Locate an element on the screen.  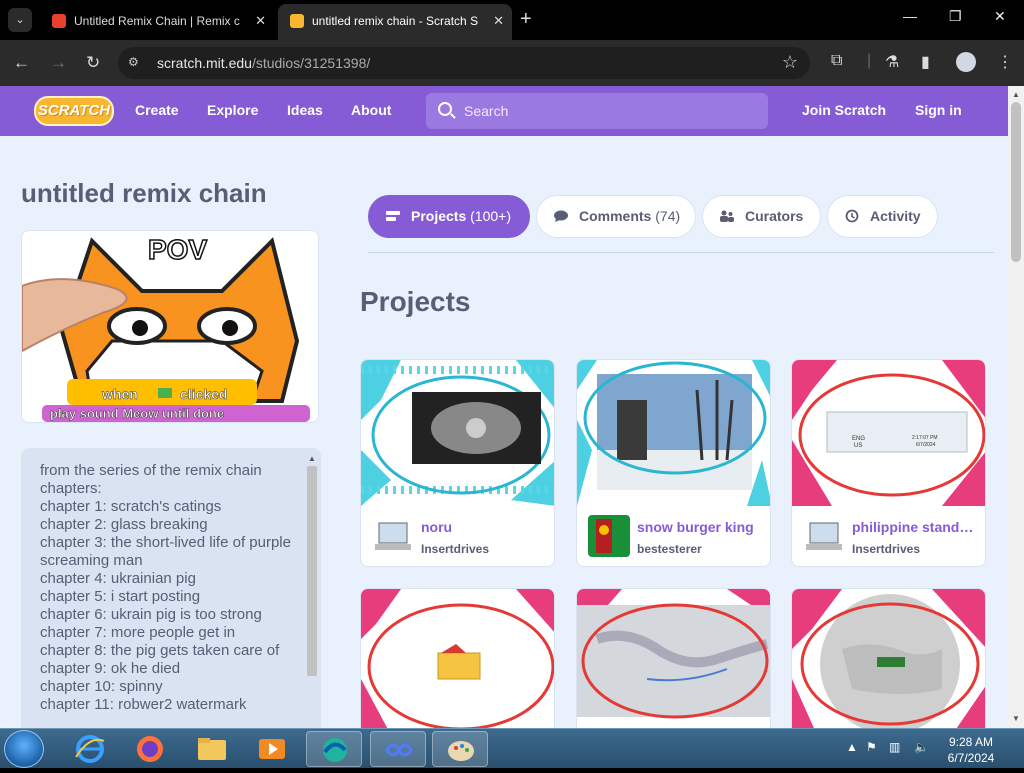
tab-search-chevron-icon: ⌄ is located at coordinates (20, 20).